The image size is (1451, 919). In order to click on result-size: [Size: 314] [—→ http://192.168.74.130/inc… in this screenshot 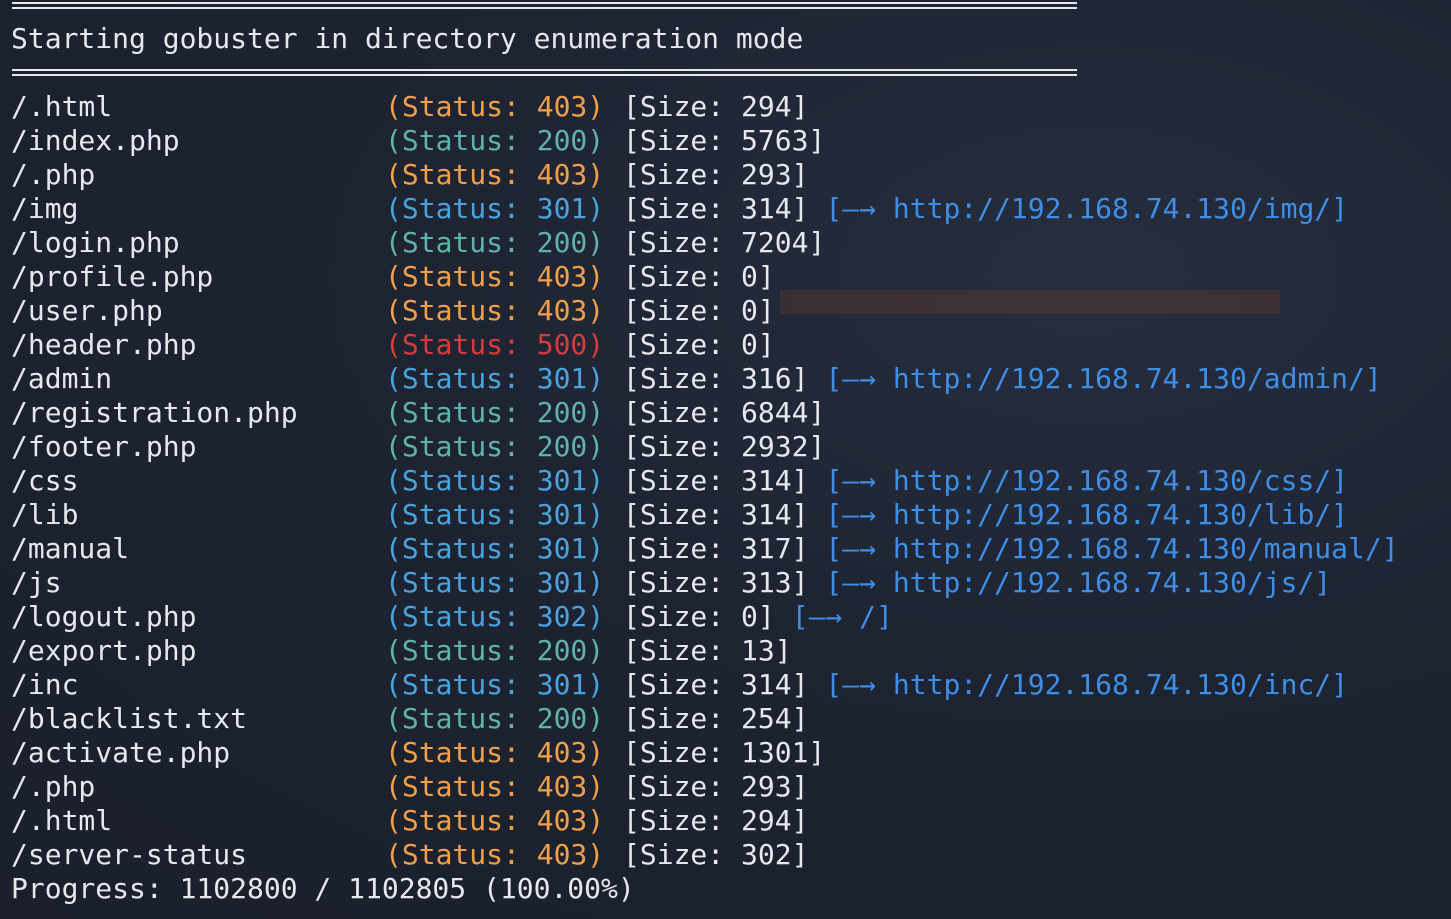, I will do `click(985, 685)`.